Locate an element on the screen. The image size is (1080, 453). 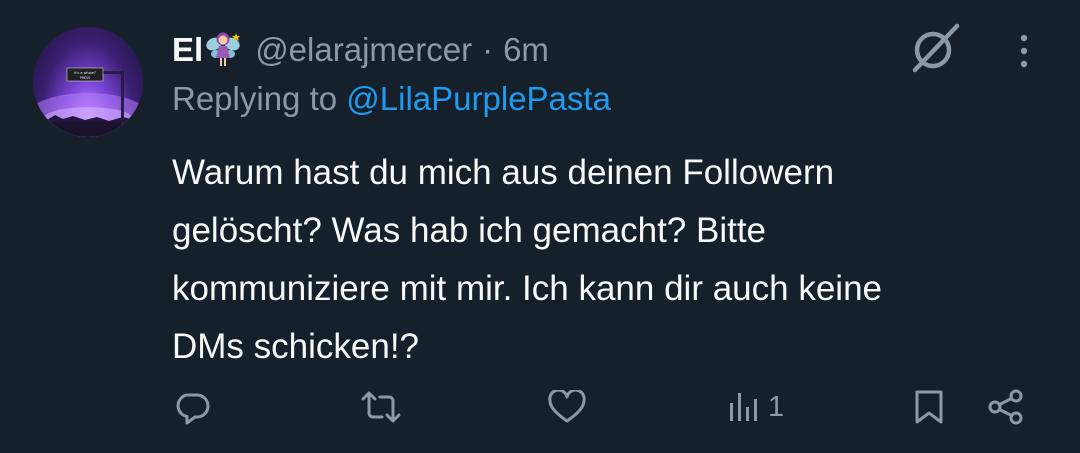
avatar-image: it's a whole? PRESS is located at coordinates (88, 102).